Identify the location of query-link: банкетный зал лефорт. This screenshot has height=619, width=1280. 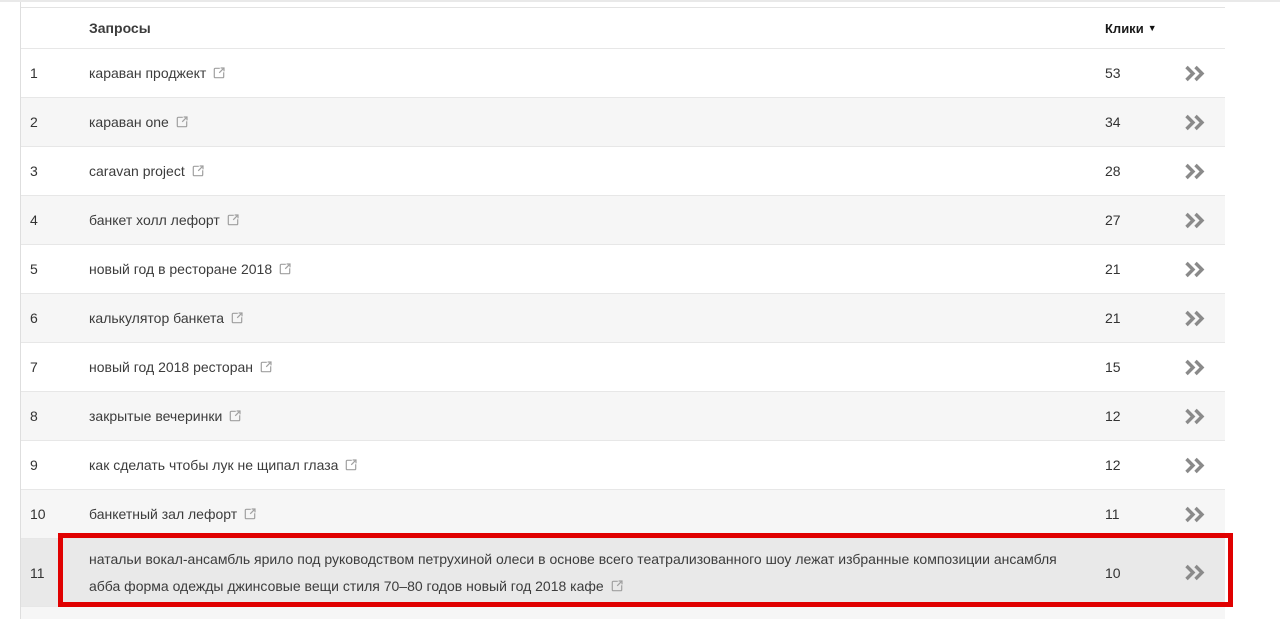
(163, 514).